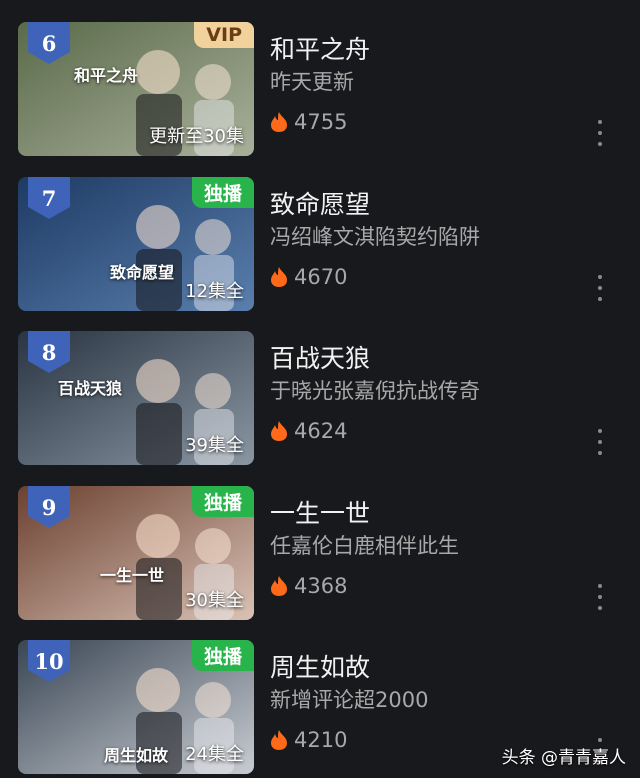 This screenshot has height=778, width=640. I want to click on poster-thumbnail: 6 VIP 和平之舟 更新至30集, so click(136, 89).